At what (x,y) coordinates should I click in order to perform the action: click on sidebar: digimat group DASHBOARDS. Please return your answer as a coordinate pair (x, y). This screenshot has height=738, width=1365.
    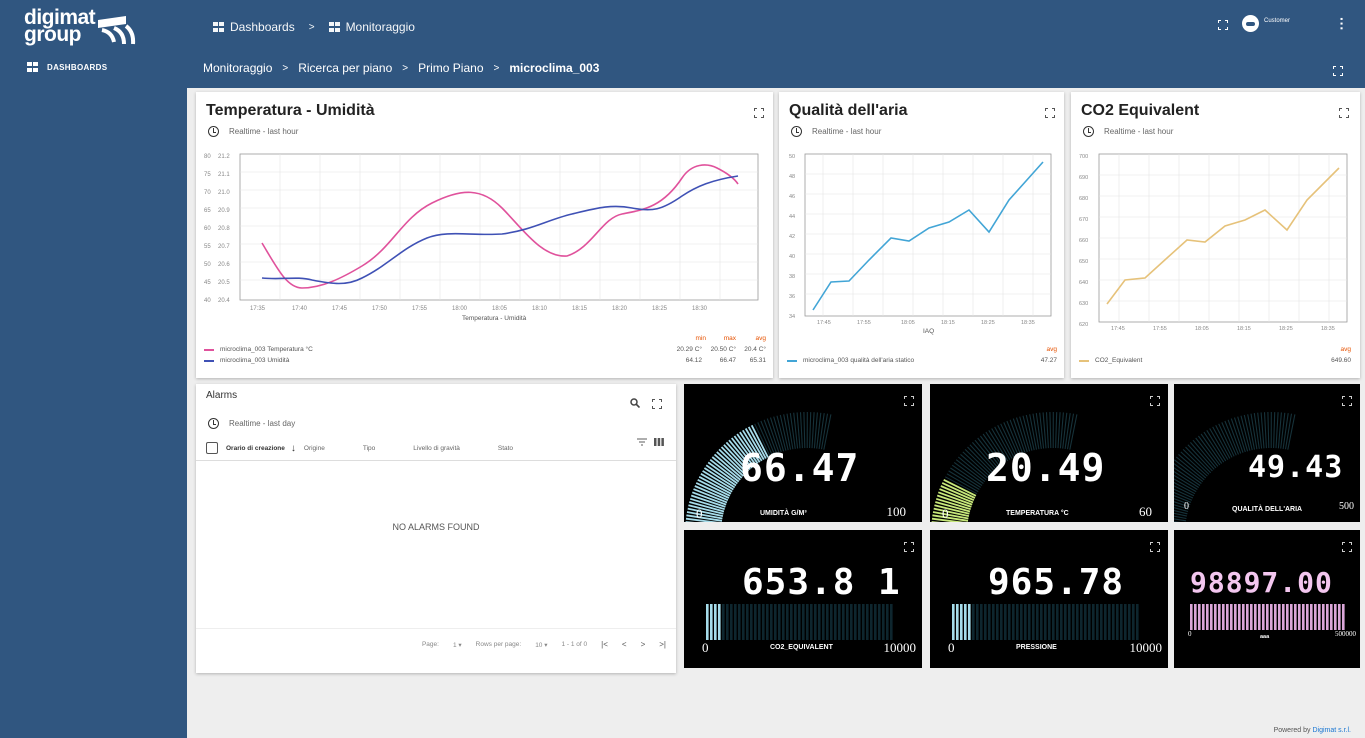
    Looking at the image, I should click on (93, 369).